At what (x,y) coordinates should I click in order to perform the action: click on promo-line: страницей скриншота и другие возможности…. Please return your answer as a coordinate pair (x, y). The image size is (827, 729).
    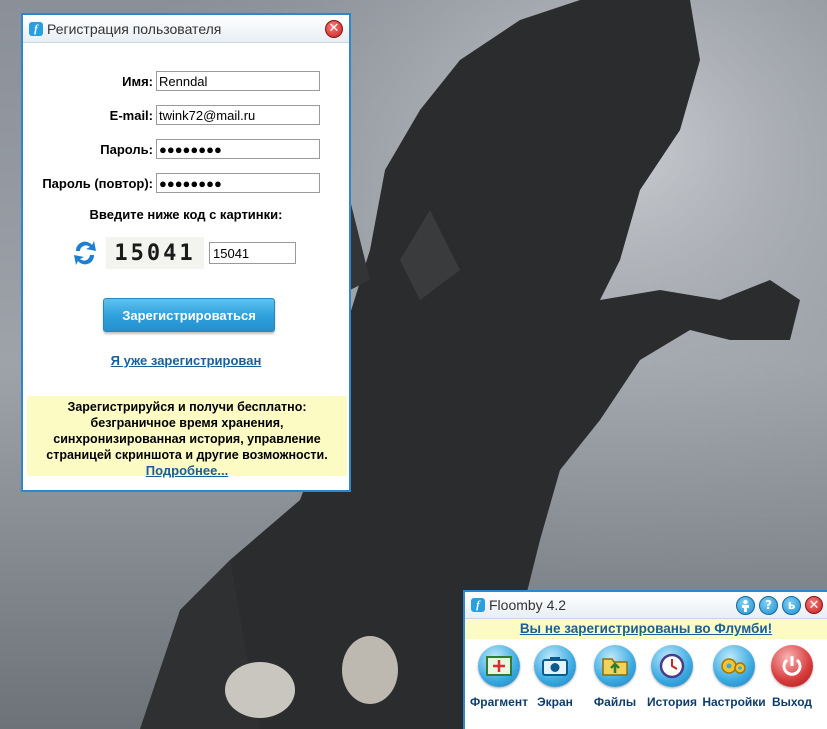
    Looking at the image, I should click on (187, 455).